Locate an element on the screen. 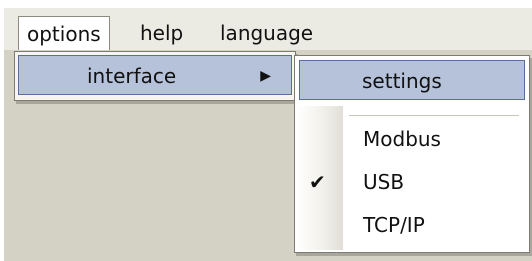 Image resolution: width=532 pixels, height=261 pixels. submenu-separator is located at coordinates (434, 115).